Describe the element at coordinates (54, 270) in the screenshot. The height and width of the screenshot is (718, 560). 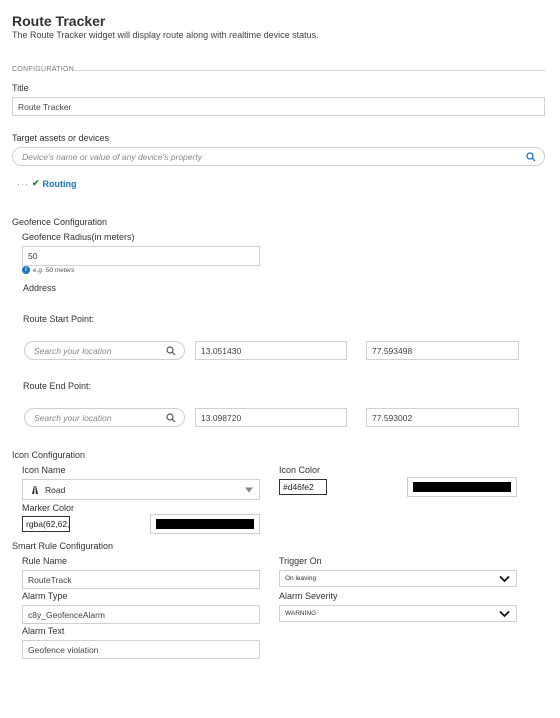
I see `radius-hint-text: e.g. 50 meters` at that location.